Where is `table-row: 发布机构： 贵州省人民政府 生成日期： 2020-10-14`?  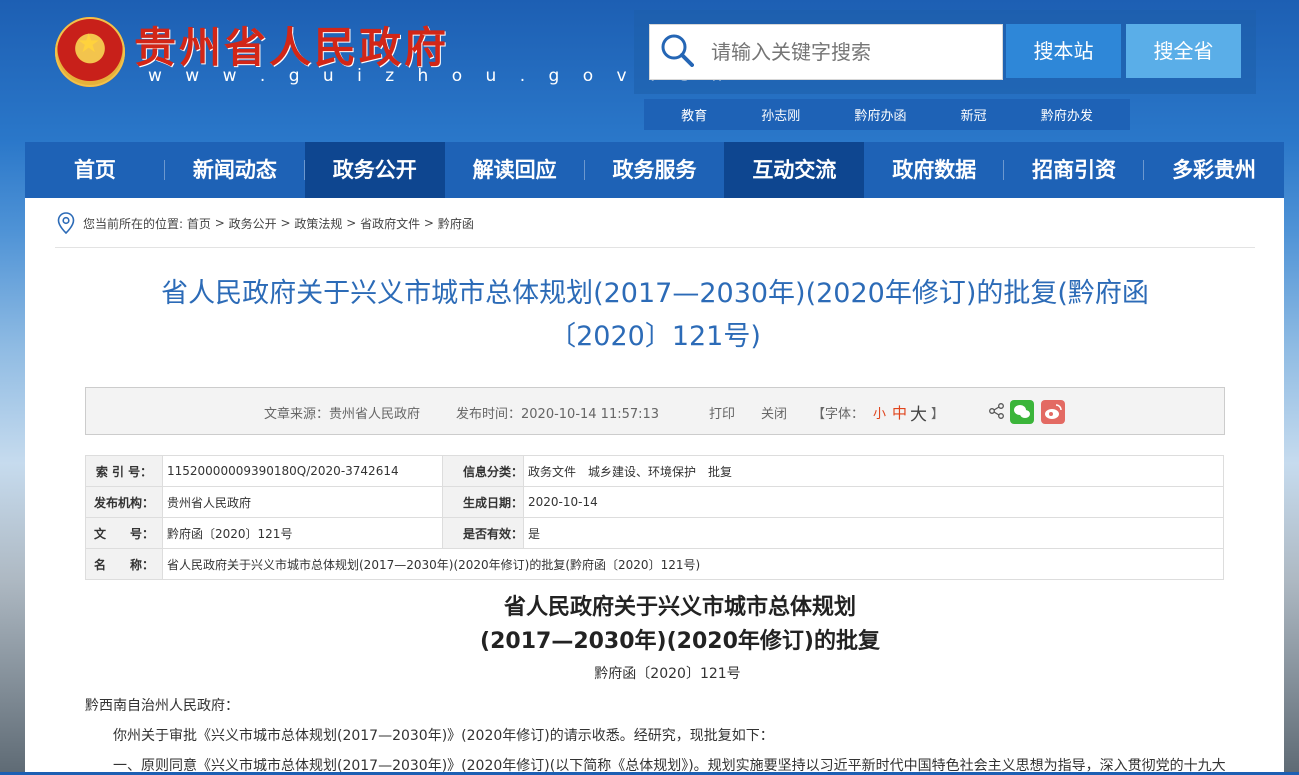 table-row: 发布机构： 贵州省人民政府 生成日期： 2020-10-14 is located at coordinates (654, 502).